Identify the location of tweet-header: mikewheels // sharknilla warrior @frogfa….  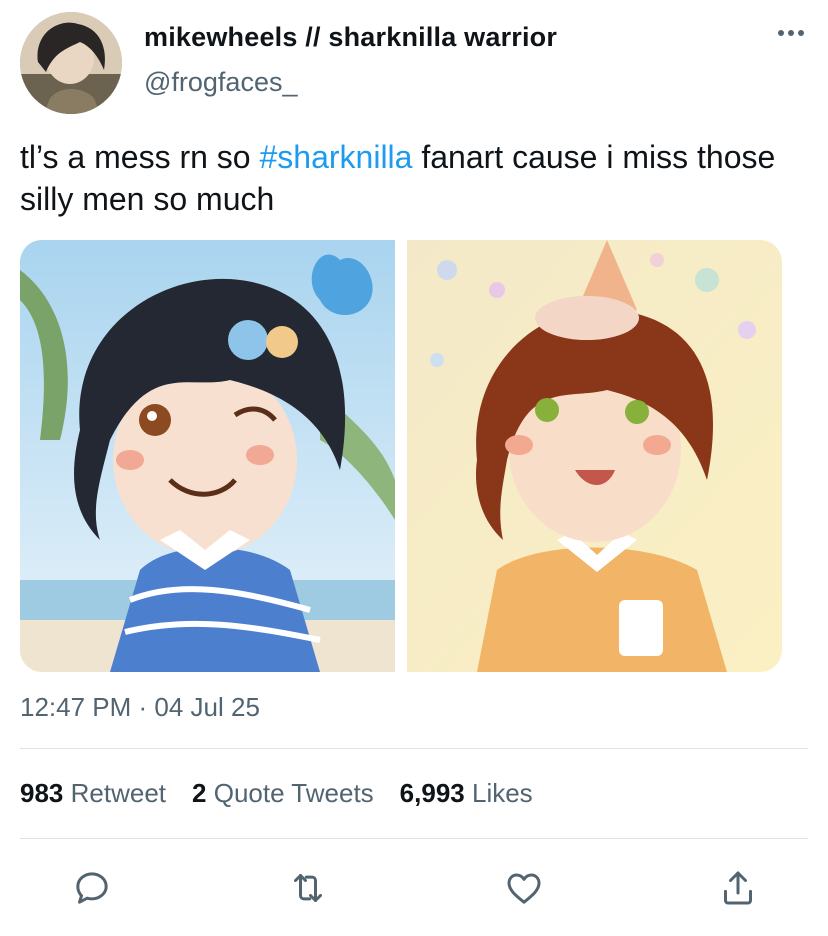
(415, 66).